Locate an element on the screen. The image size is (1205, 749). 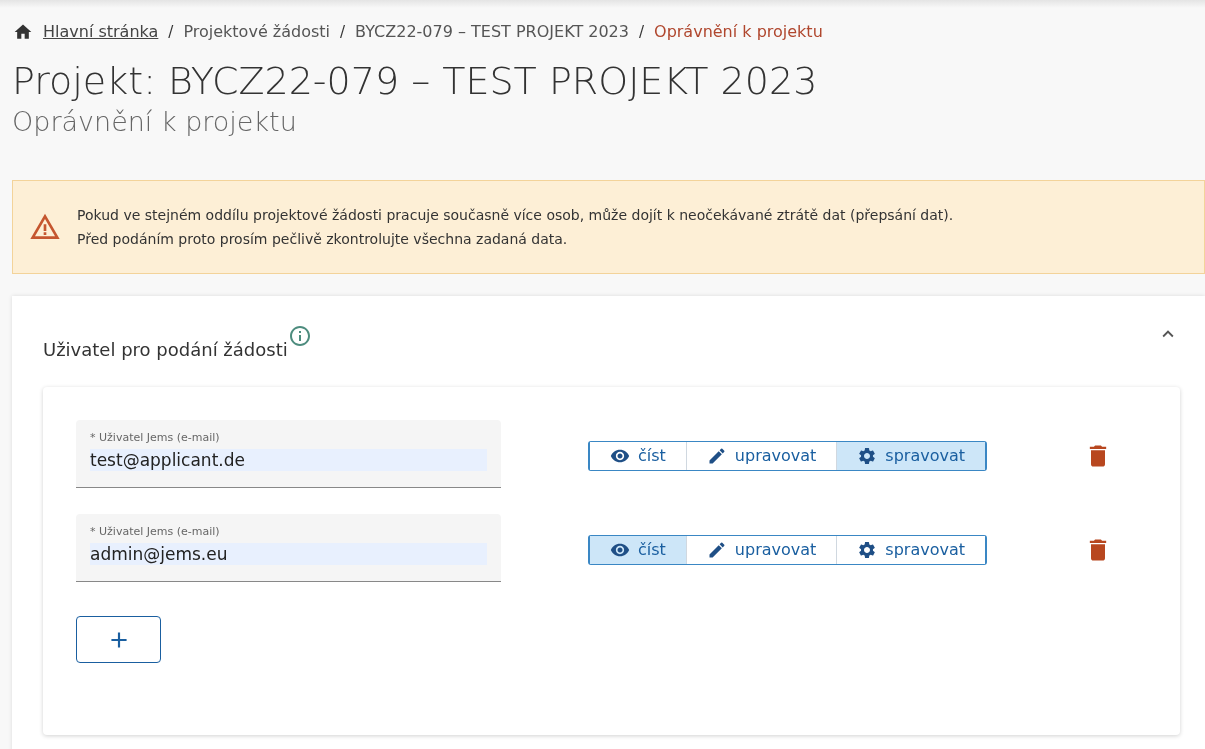
breadcrumb-link: Hlavní stránka is located at coordinates (101, 32).